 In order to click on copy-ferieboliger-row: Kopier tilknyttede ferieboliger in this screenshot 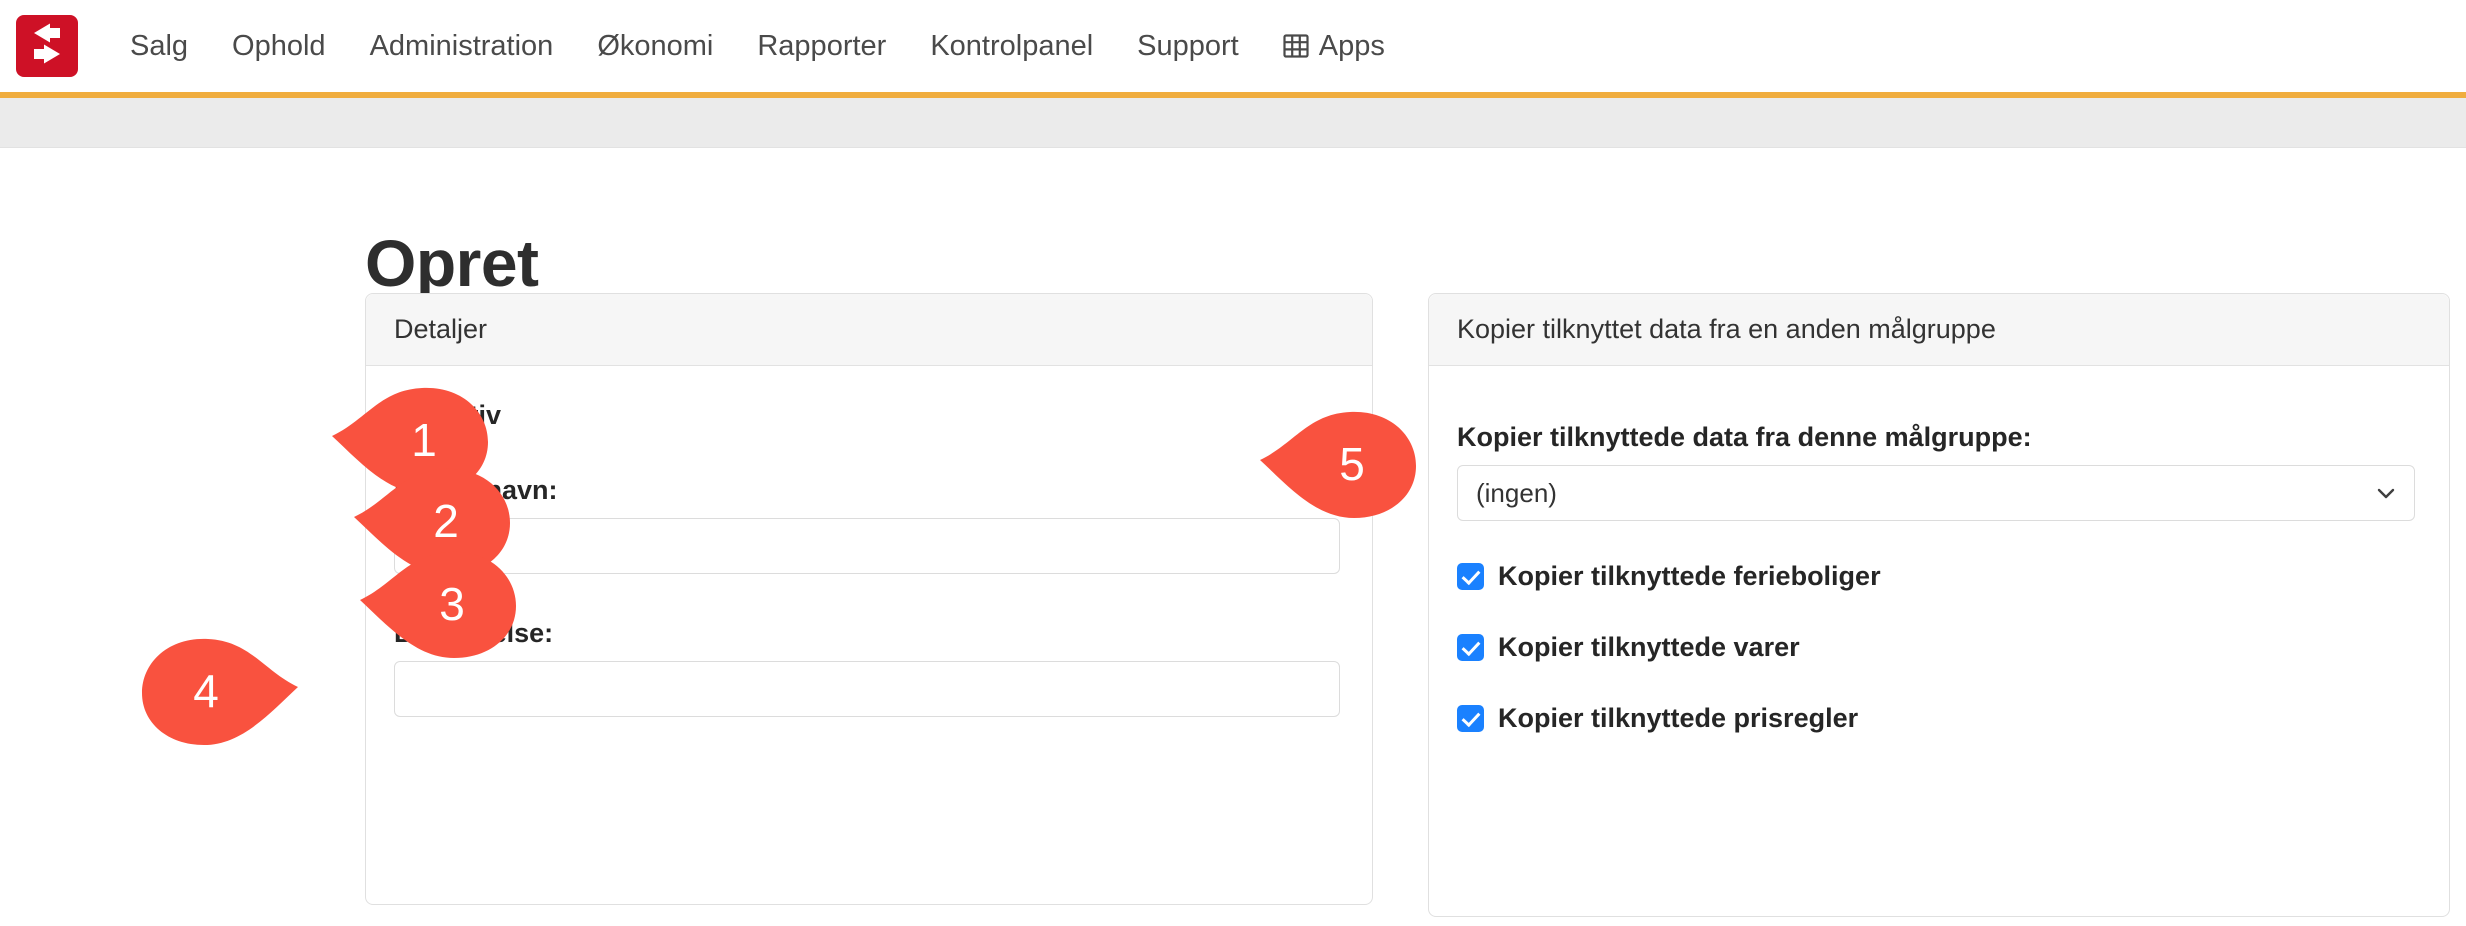, I will do `click(1939, 576)`.